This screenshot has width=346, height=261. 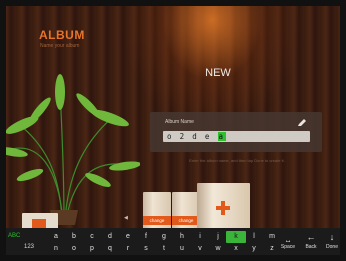 I want to click on done-label: Done, so click(x=332, y=247).